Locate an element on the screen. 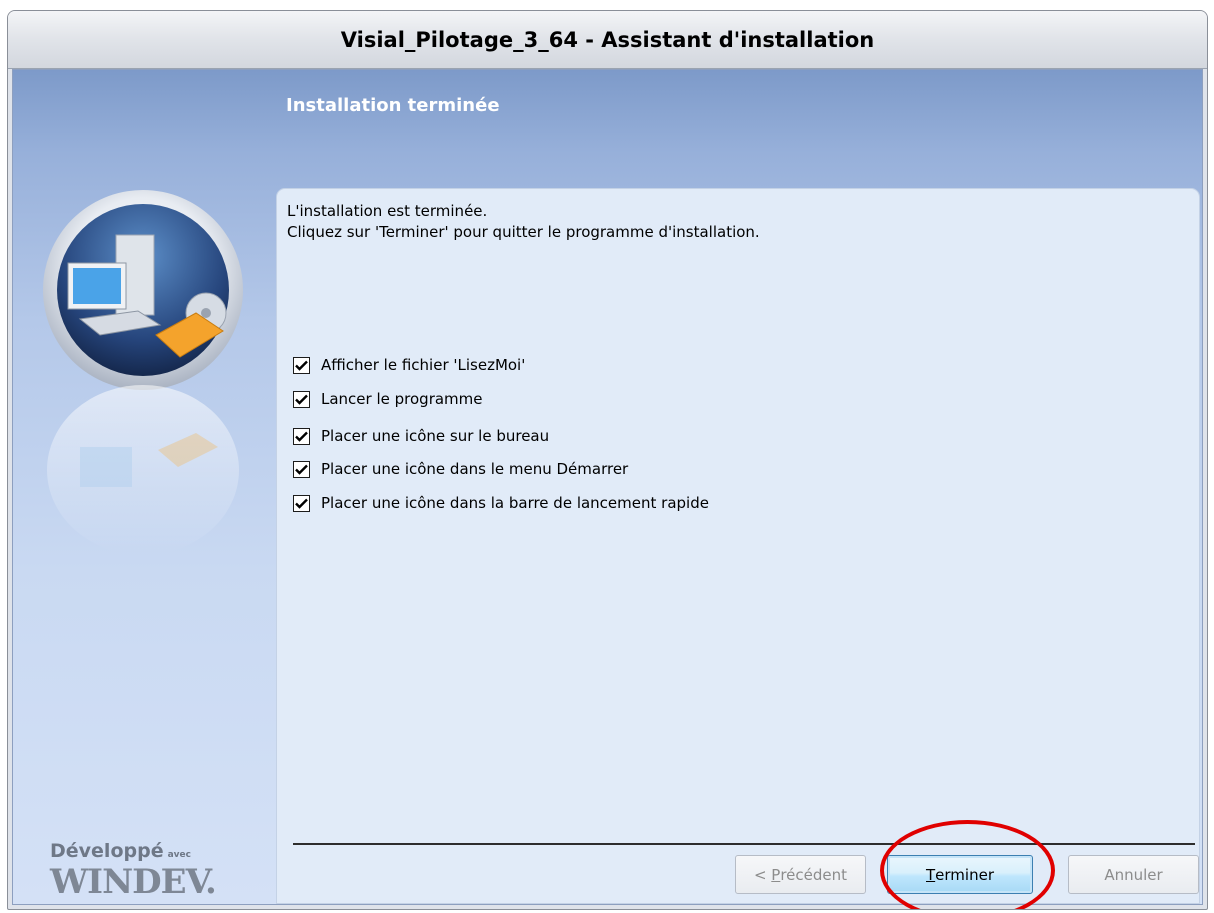  finish-button: Terminer is located at coordinates (960, 874).